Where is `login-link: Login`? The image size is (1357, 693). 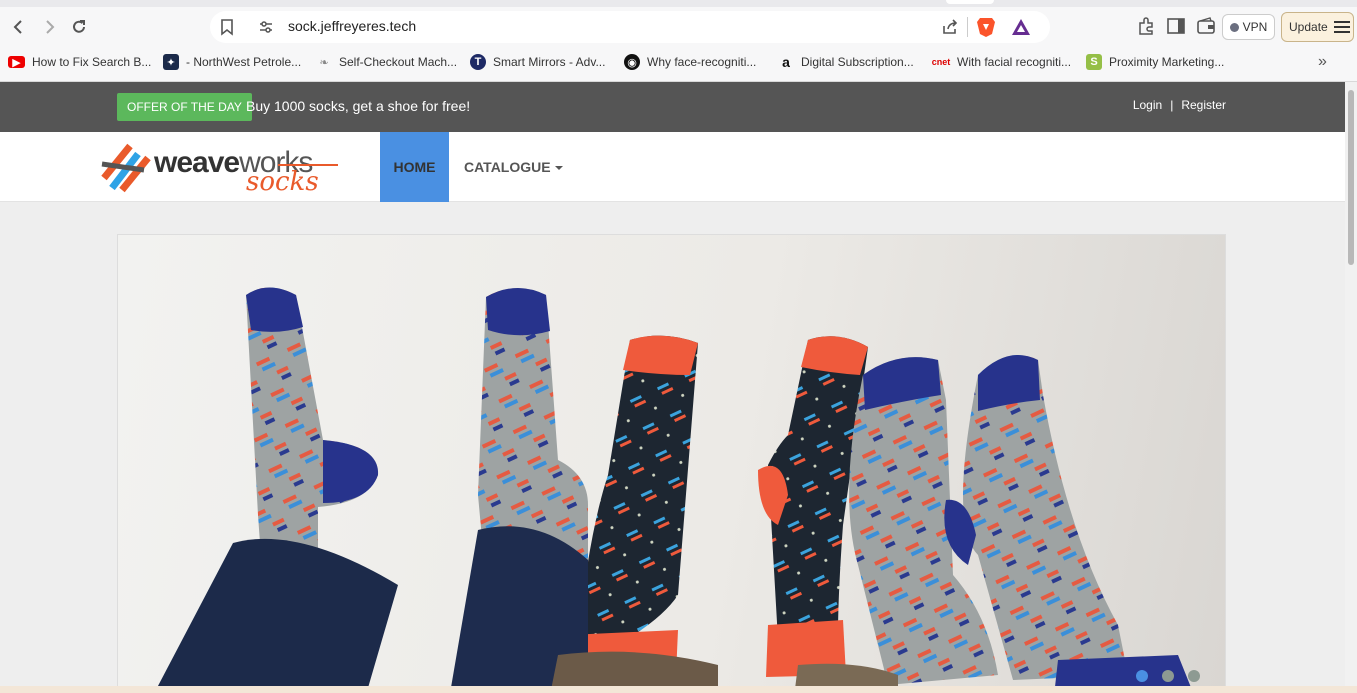 login-link: Login is located at coordinates (1147, 105).